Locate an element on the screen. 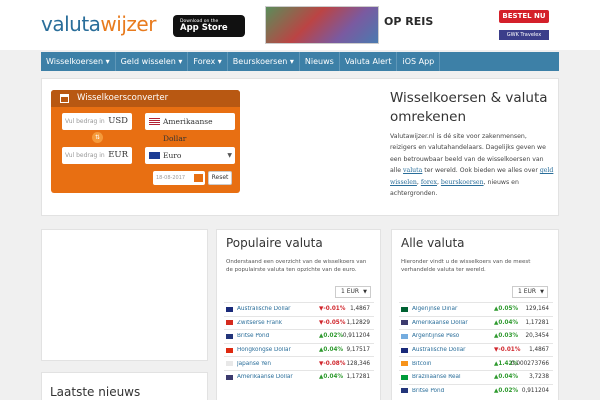 The height and width of the screenshot is (400, 600). all-amount-select: 1 EUR ▼ is located at coordinates (530, 292).